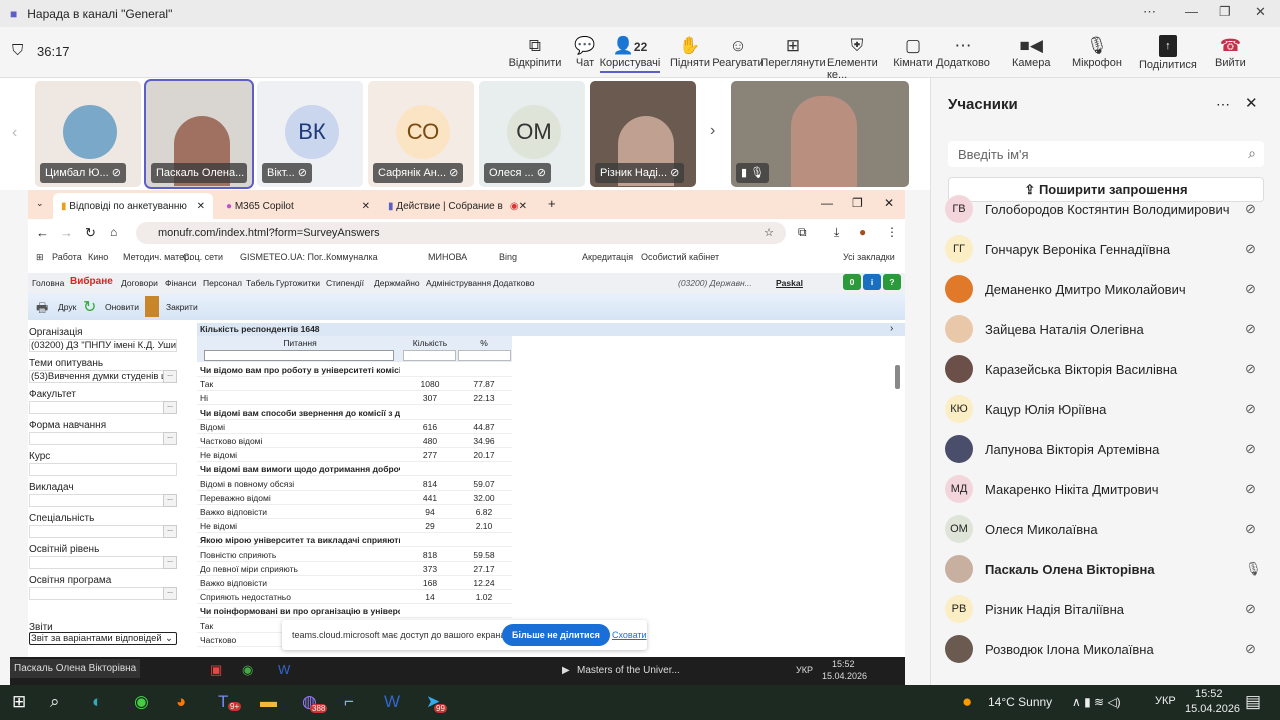 The height and width of the screenshot is (720, 1280). Describe the element at coordinates (897, 377) in the screenshot. I see `scrollbar-thumb` at that location.